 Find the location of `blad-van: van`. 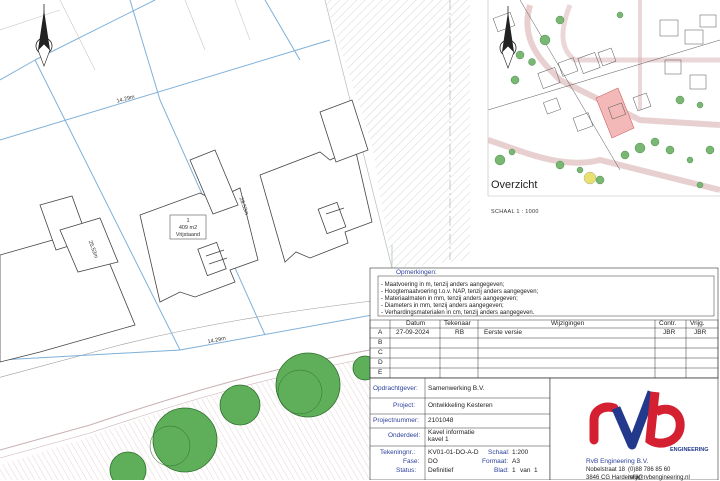

blad-van: van is located at coordinates (525, 470).